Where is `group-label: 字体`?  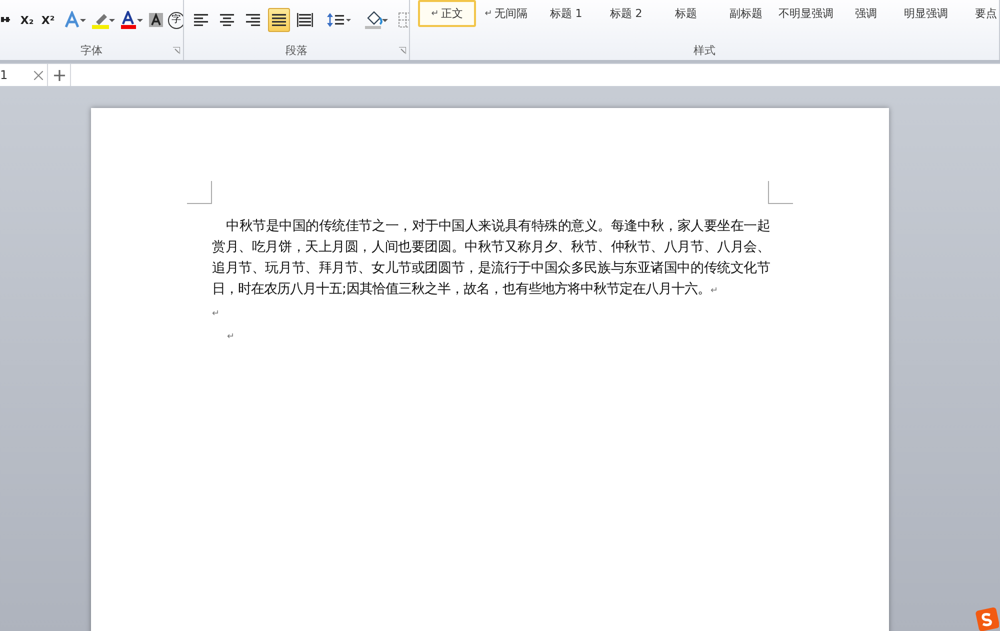 group-label: 字体 is located at coordinates (91, 50).